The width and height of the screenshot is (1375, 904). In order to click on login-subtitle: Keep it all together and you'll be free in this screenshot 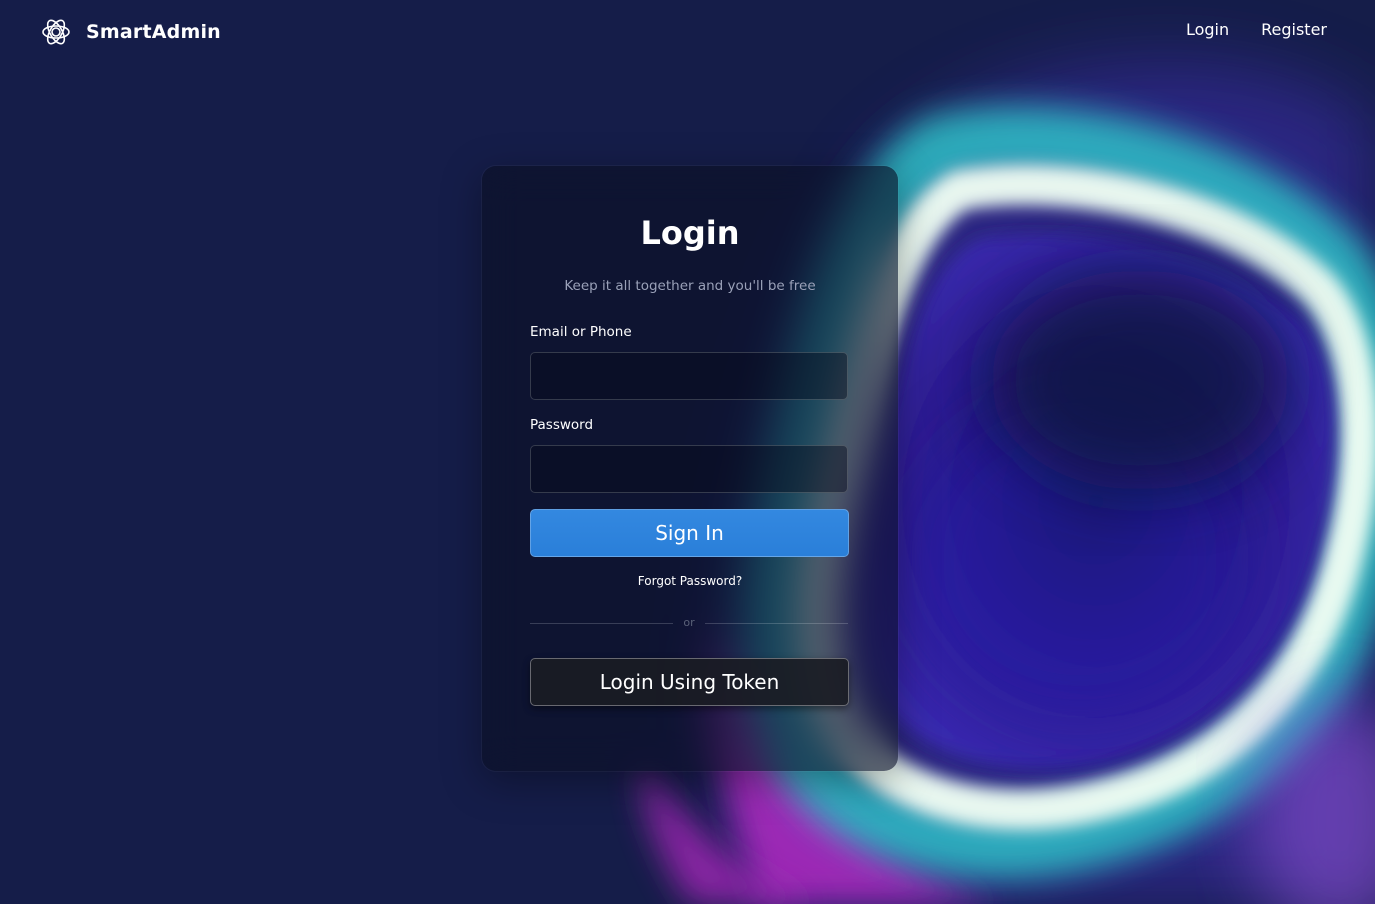, I will do `click(690, 286)`.